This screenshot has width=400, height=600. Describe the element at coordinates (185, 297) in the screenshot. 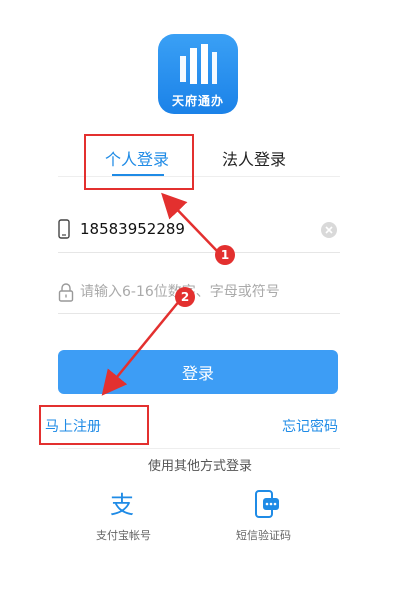

I see `annotation-badge-2: 2` at that location.